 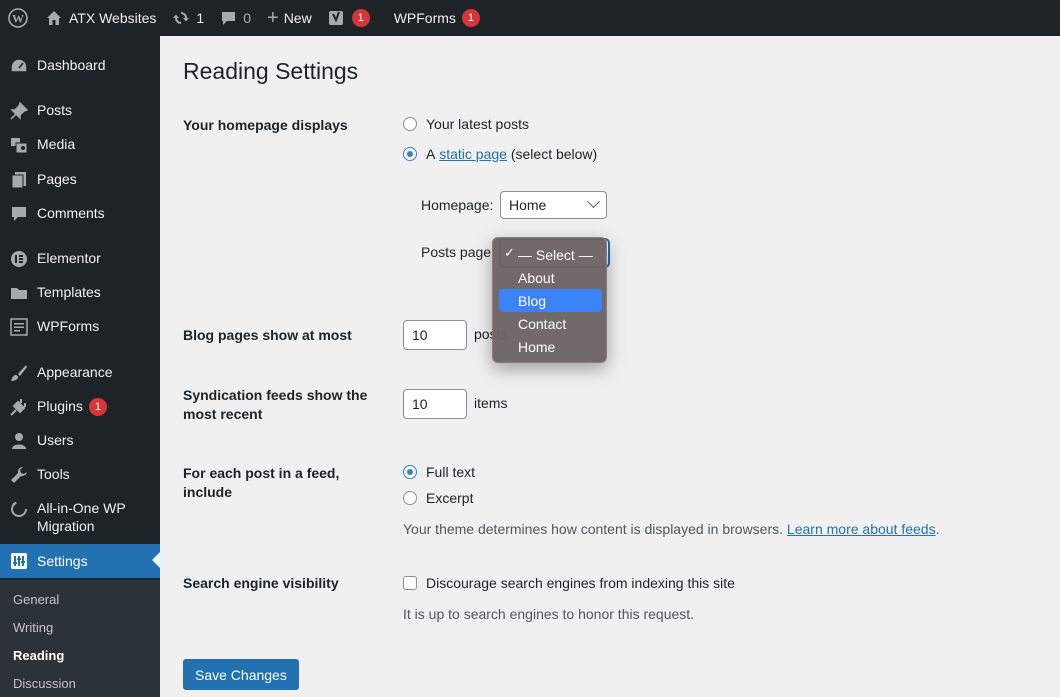 What do you see at coordinates (19, 293) in the screenshot?
I see `folder-icon` at bounding box center [19, 293].